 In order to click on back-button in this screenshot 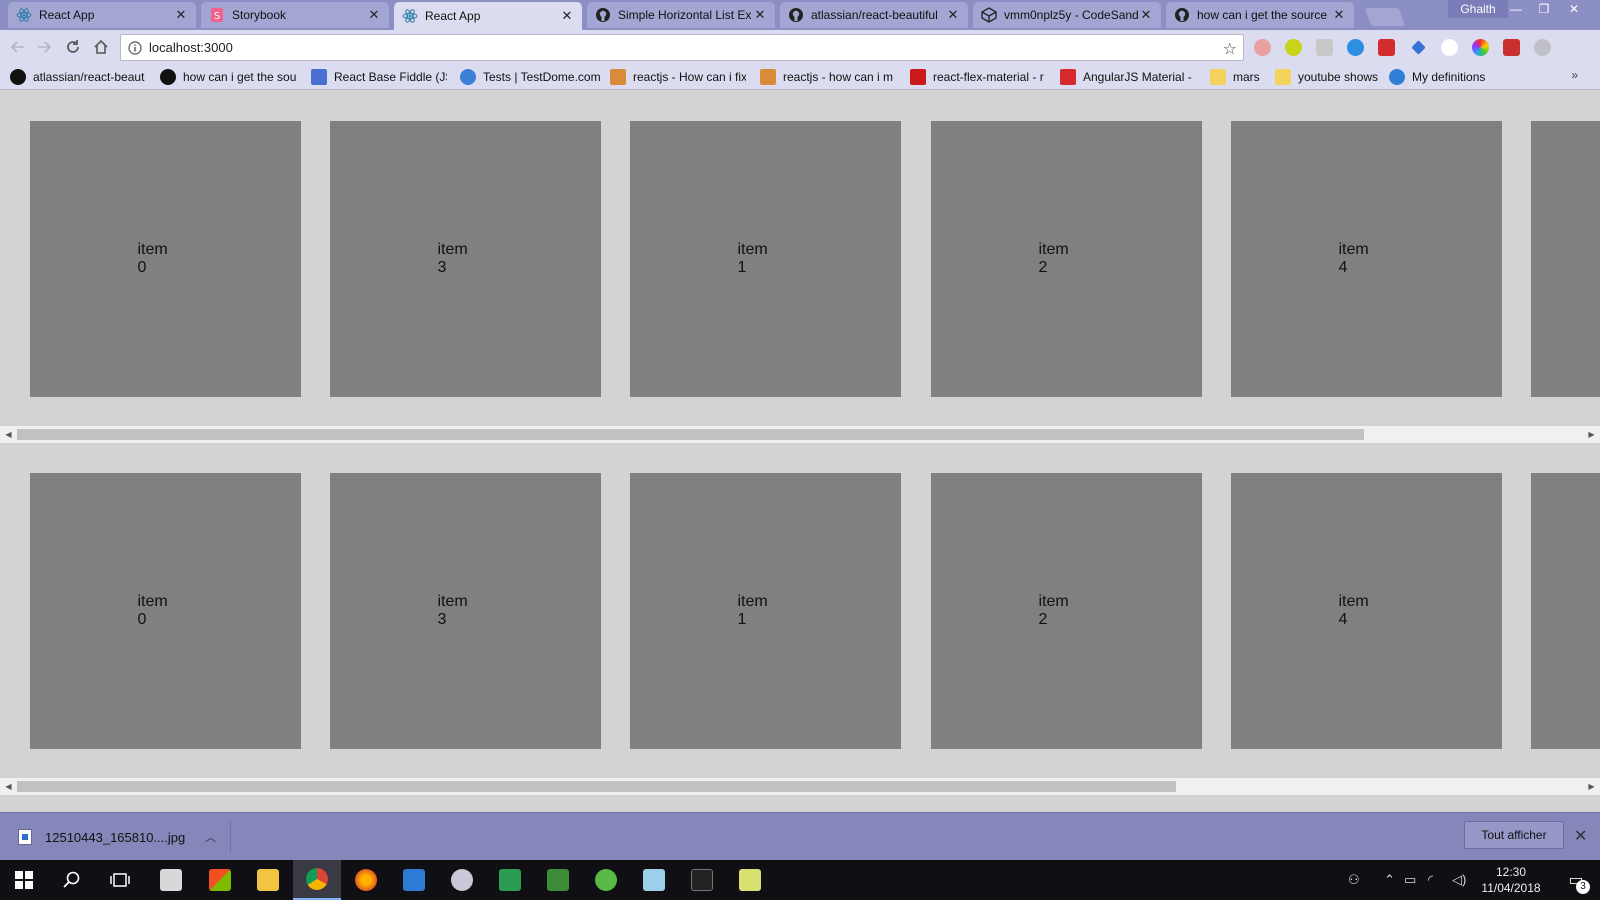, I will do `click(18, 47)`.